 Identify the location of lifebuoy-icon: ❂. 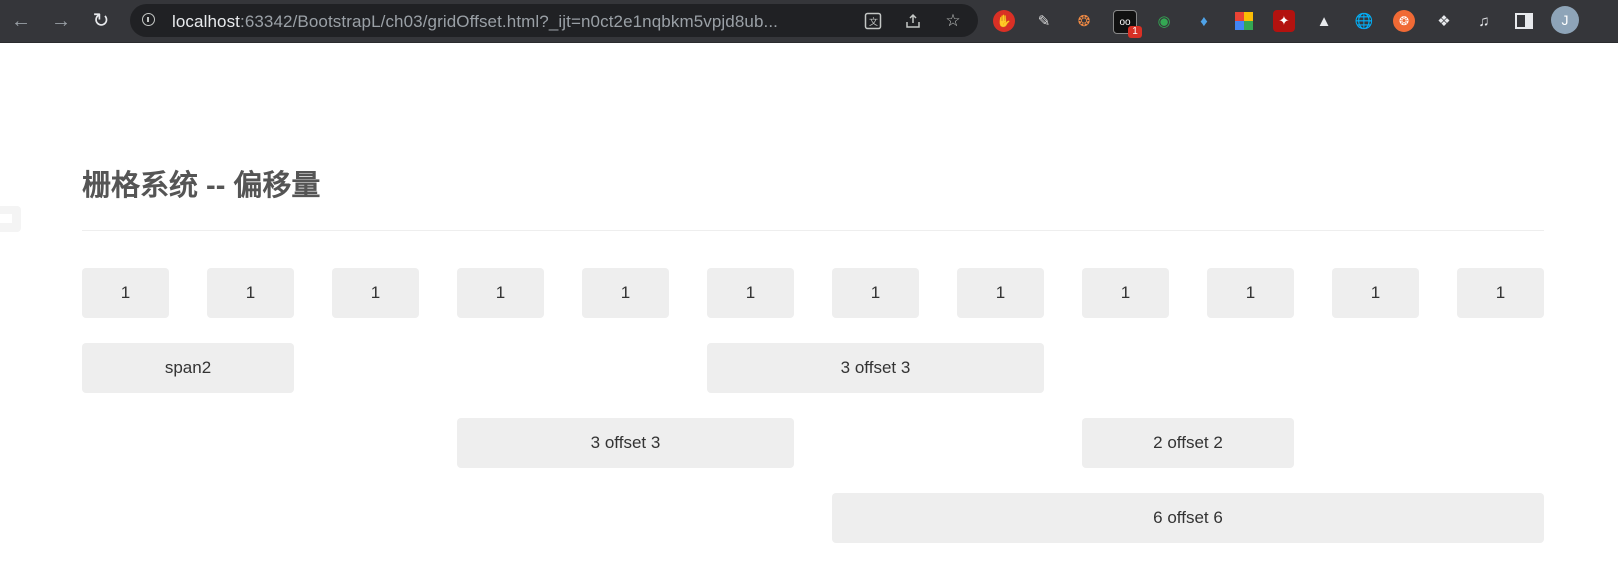
(1404, 21).